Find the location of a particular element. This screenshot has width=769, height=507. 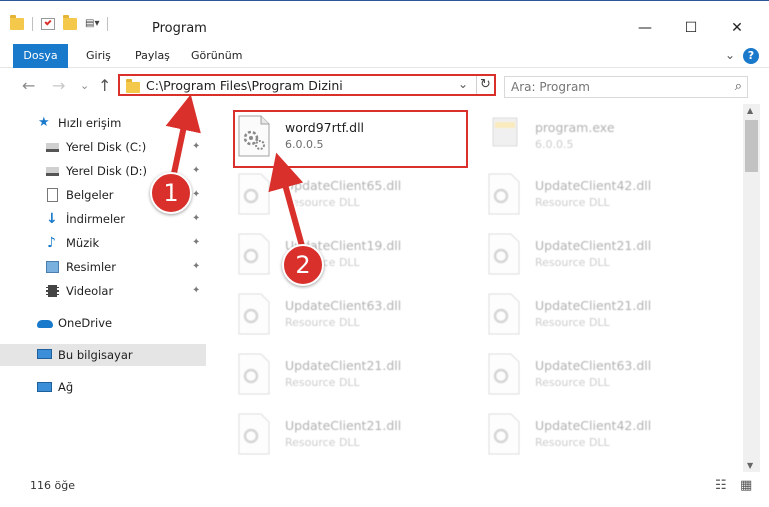

sidebar-item-label: Videolar is located at coordinates (90, 291).